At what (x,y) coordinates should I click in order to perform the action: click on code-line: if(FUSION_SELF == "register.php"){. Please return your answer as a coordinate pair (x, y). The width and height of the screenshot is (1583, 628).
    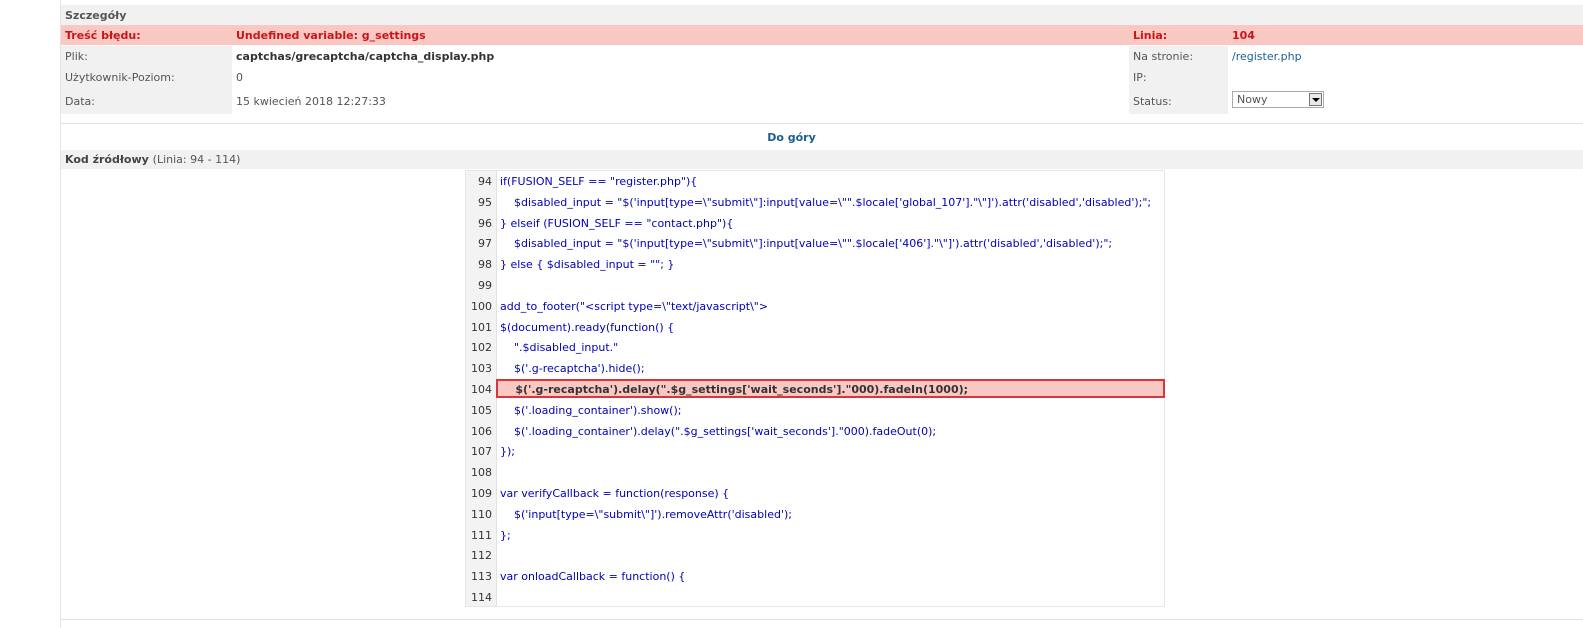
    Looking at the image, I should click on (599, 181).